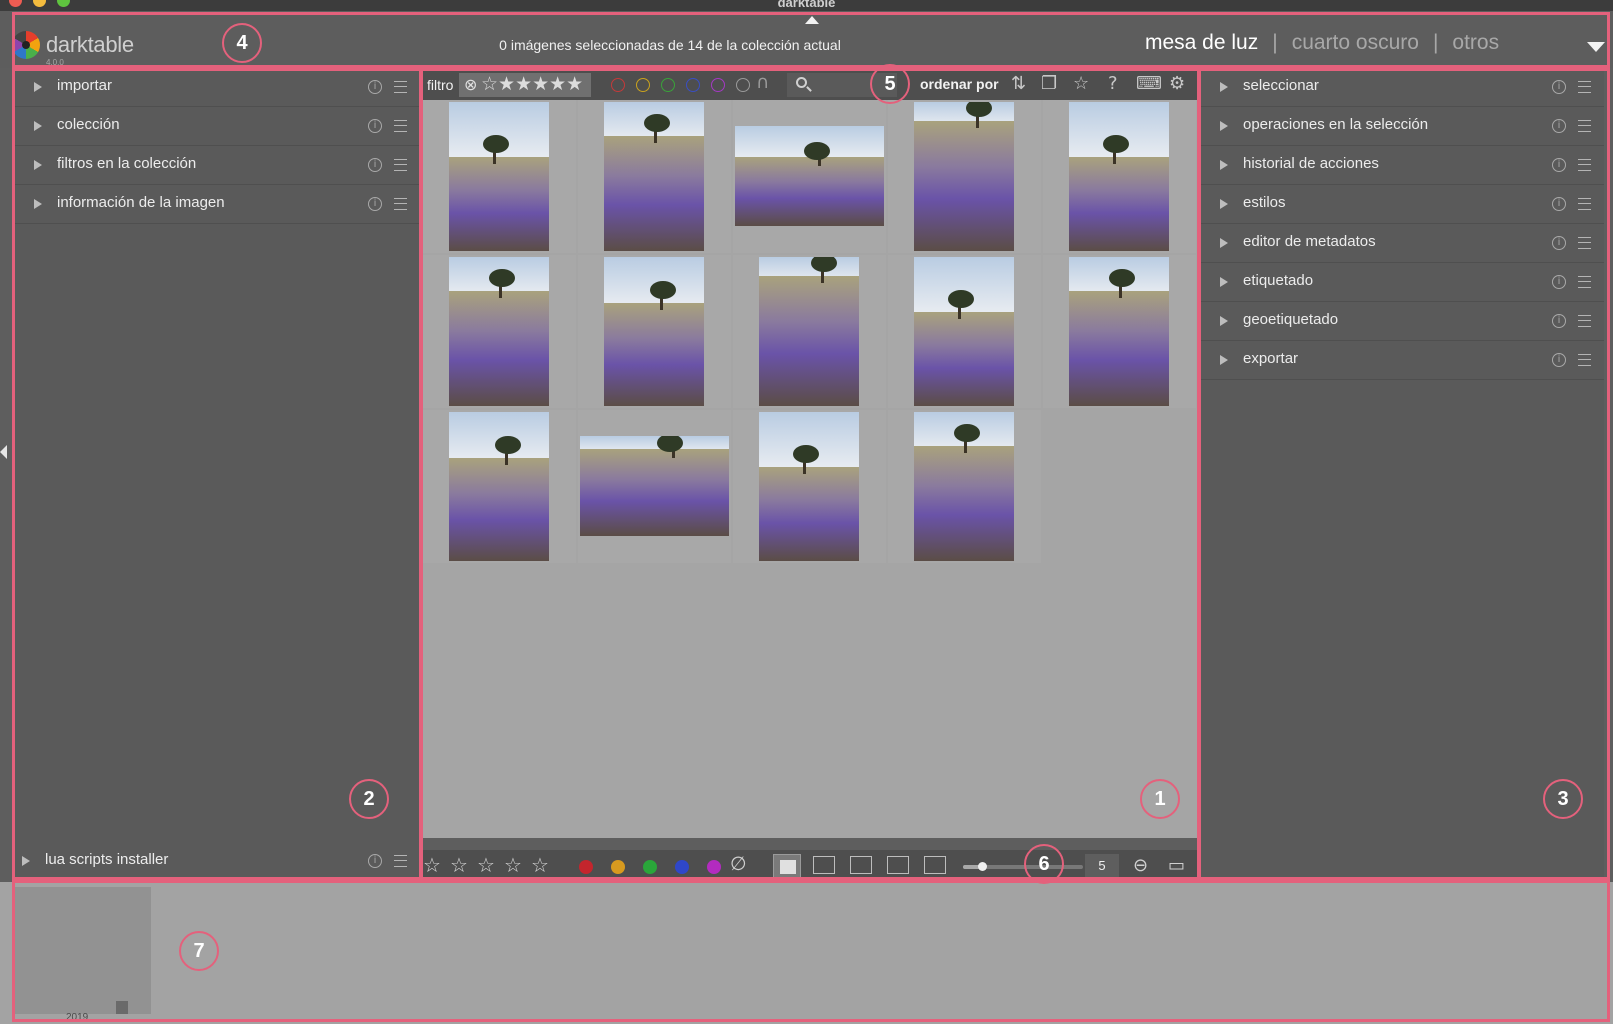  What do you see at coordinates (3, 452) in the screenshot?
I see `collapse-left-panel-arrow-icon` at bounding box center [3, 452].